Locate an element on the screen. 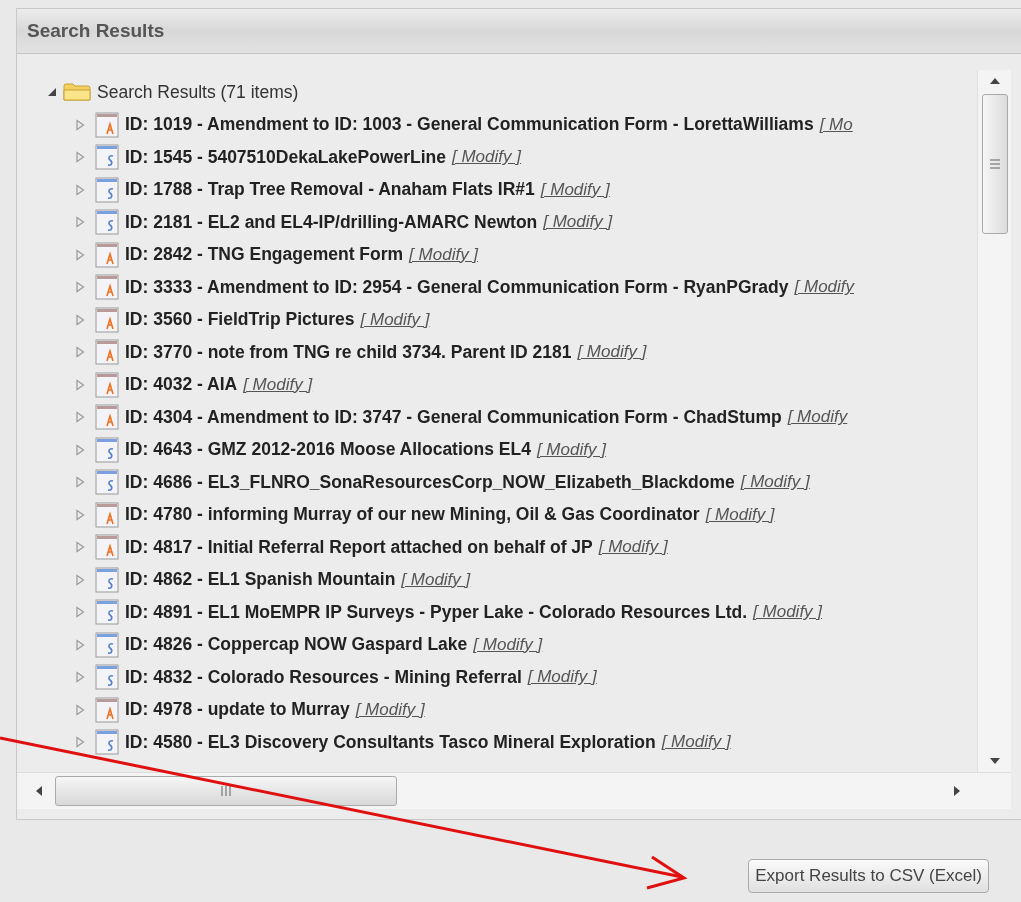 Image resolution: width=1021 pixels, height=902 pixels. scroll-left-icon is located at coordinates (39, 791).